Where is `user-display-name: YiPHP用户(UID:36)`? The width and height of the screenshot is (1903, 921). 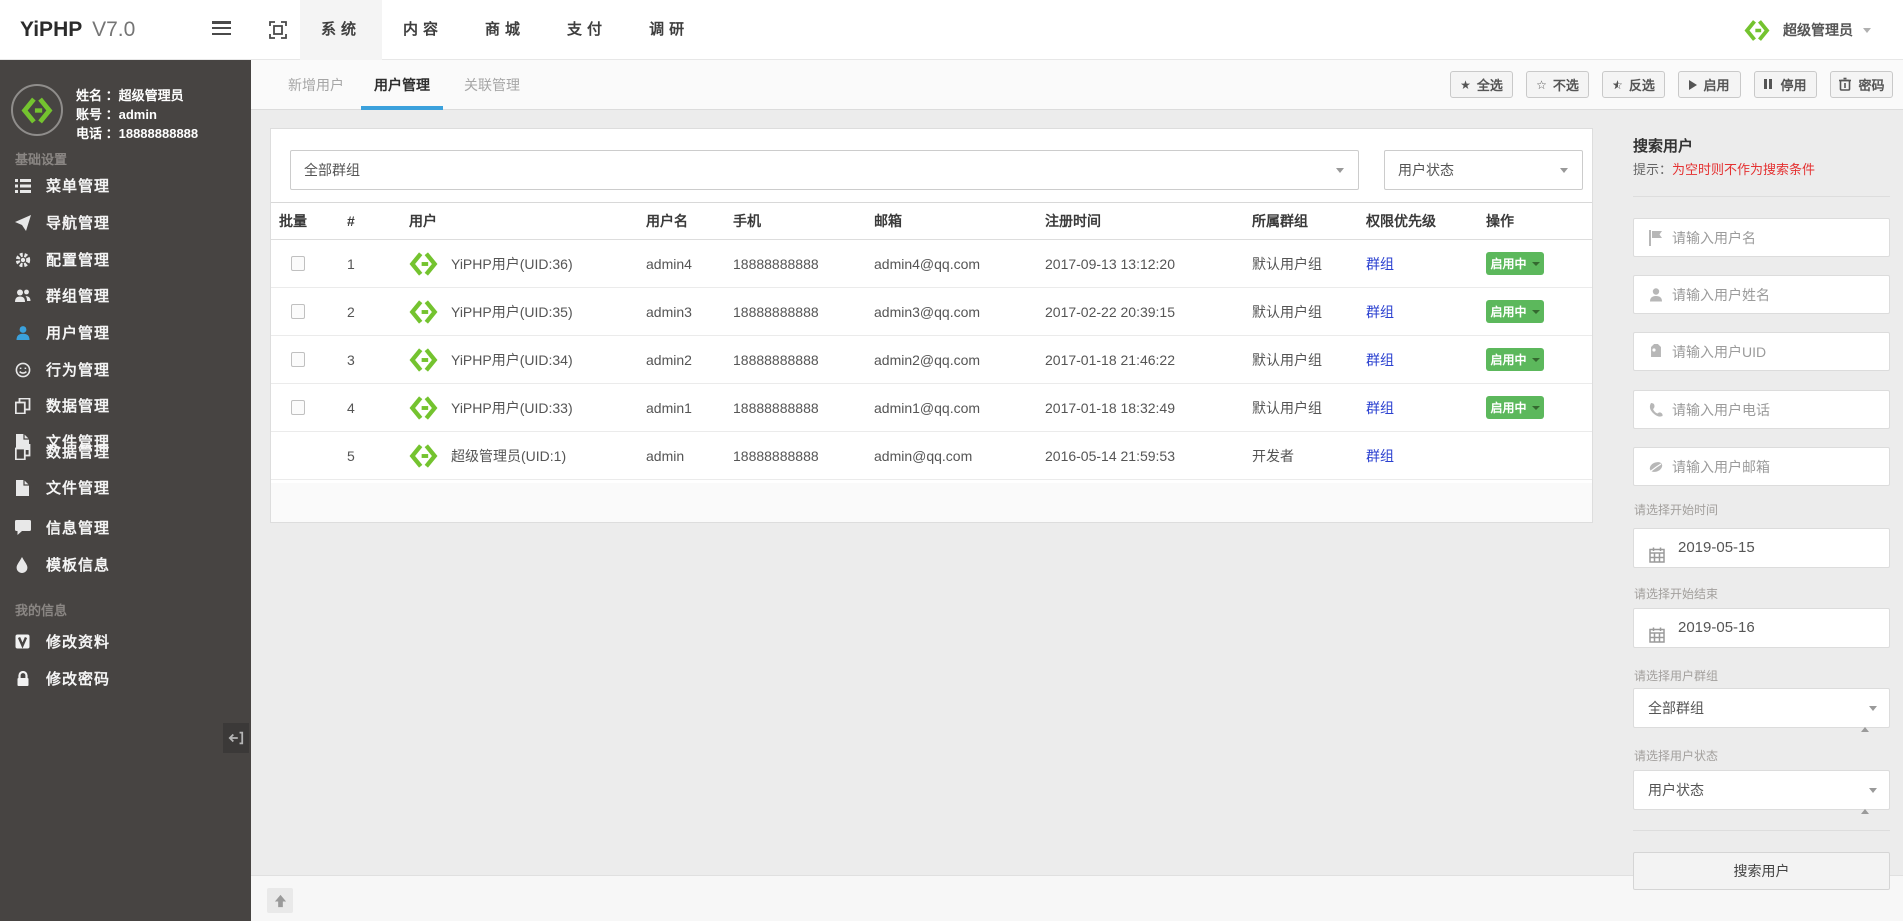
user-display-name: YiPHP用户(UID:36) is located at coordinates (512, 263).